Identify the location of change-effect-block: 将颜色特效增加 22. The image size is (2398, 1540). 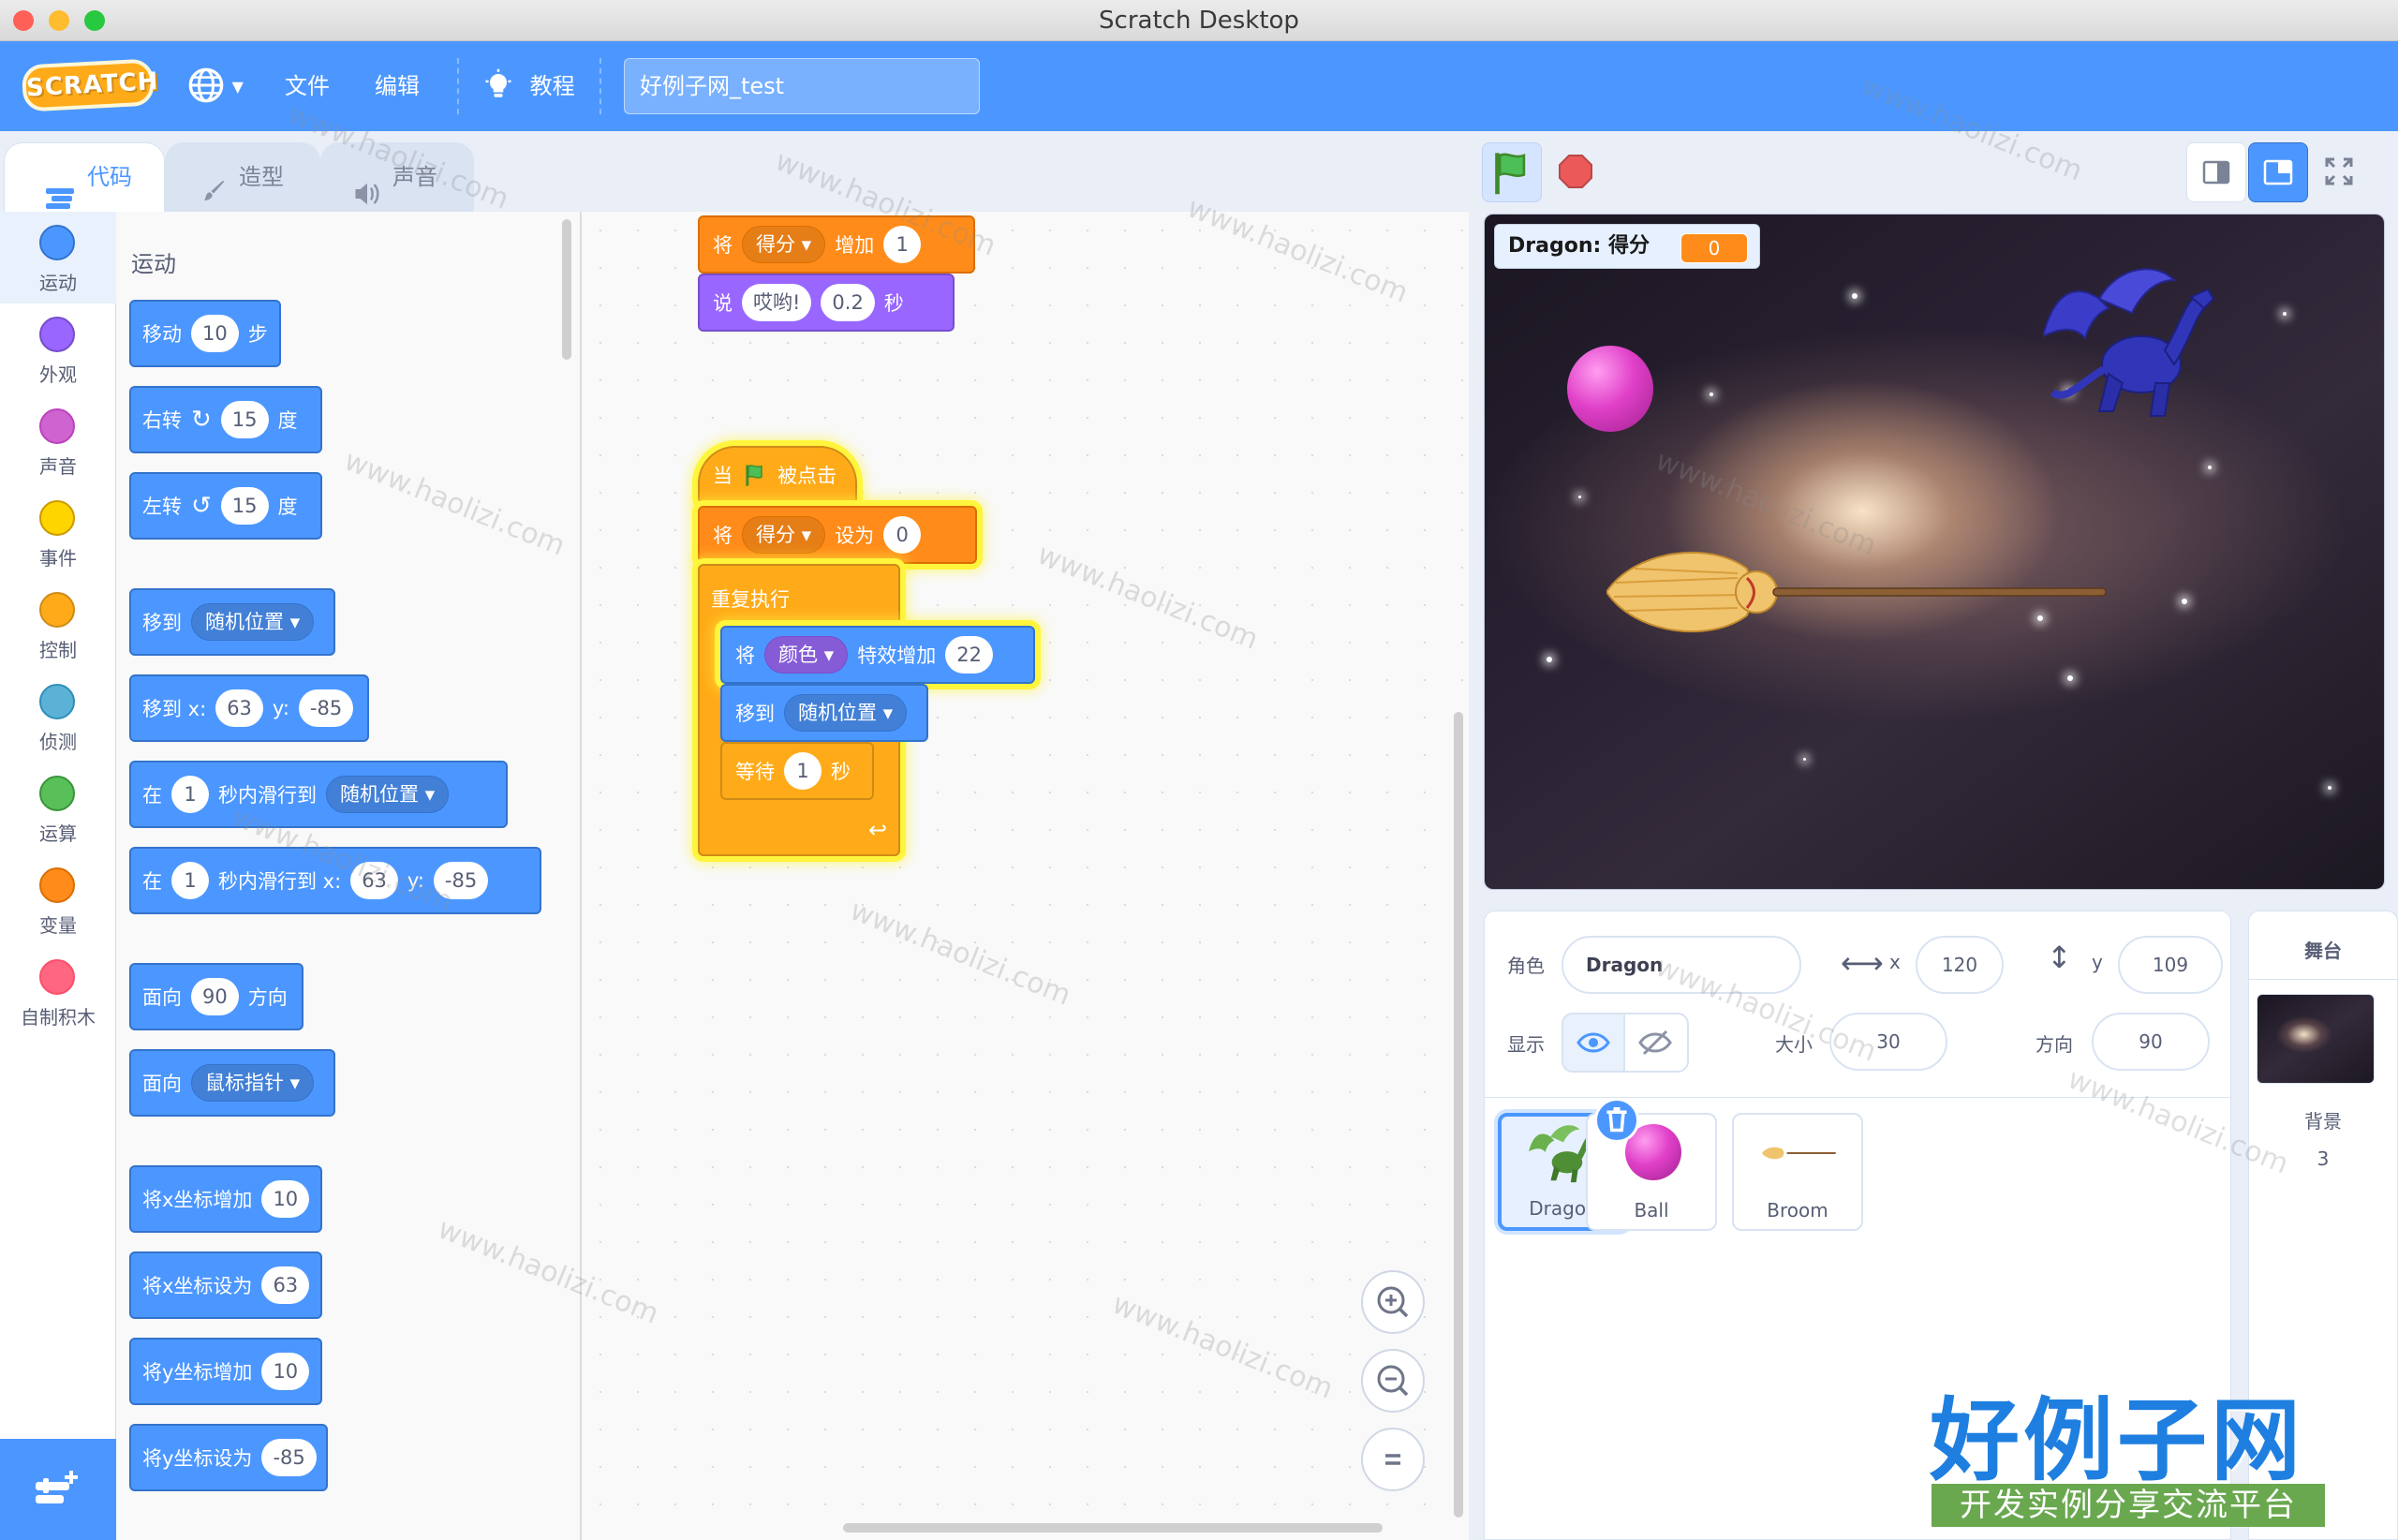
(878, 655).